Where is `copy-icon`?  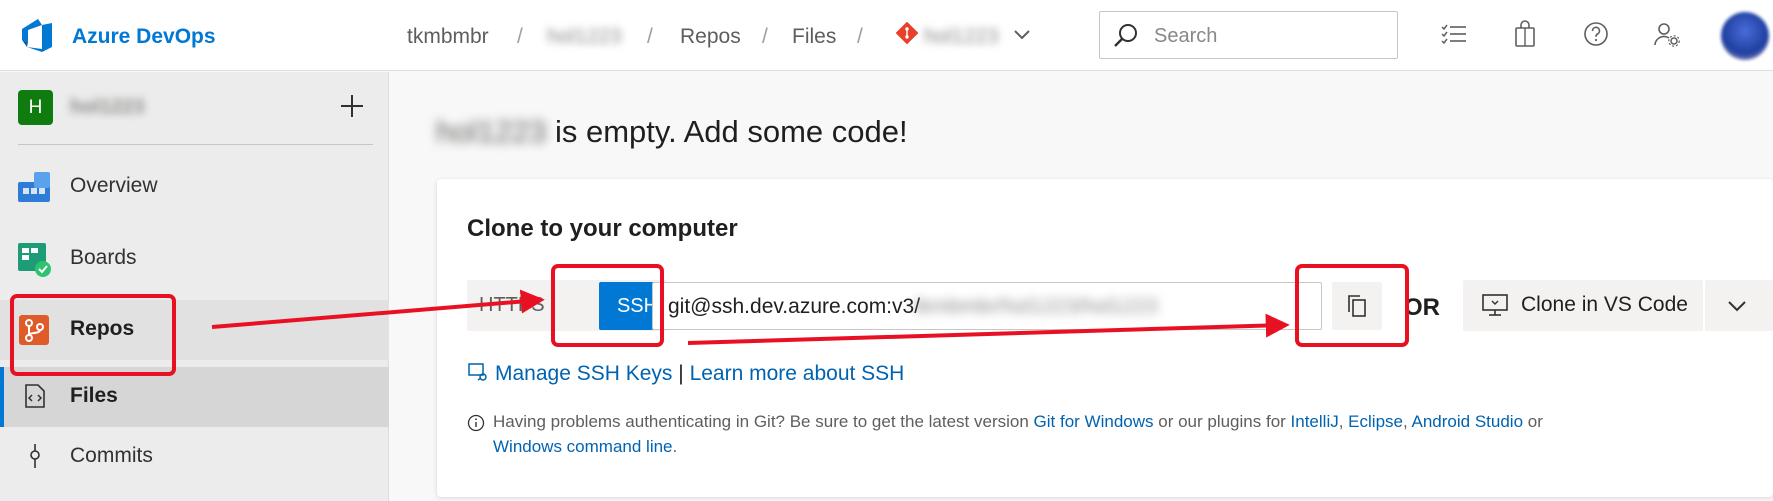 copy-icon is located at coordinates (1357, 306).